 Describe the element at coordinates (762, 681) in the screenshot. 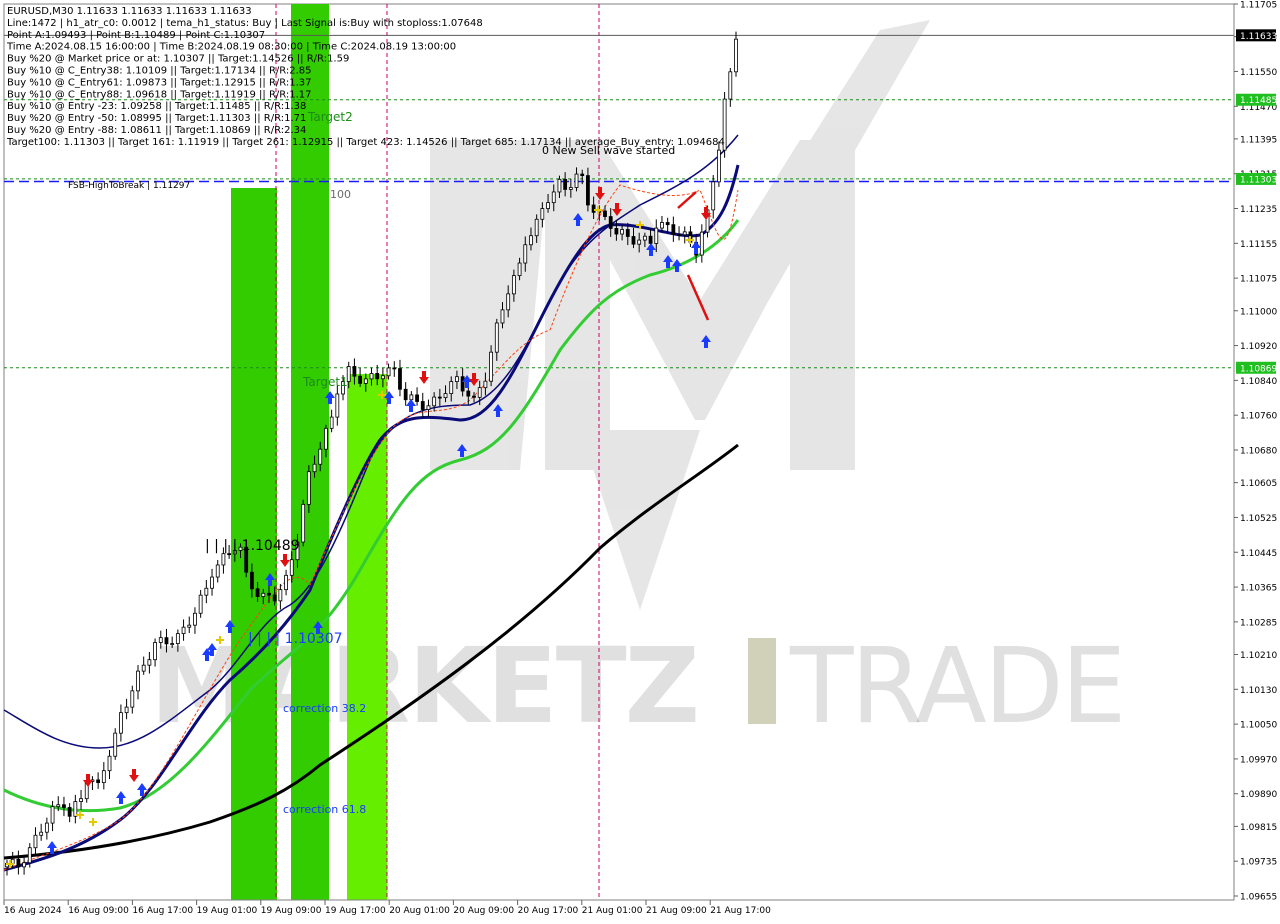

I see `watermark-bar` at that location.